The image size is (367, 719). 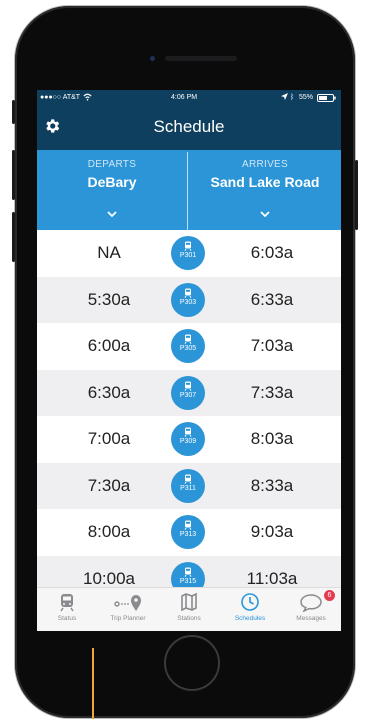 What do you see at coordinates (93, 683) in the screenshot?
I see `orange-marker-line` at bounding box center [93, 683].